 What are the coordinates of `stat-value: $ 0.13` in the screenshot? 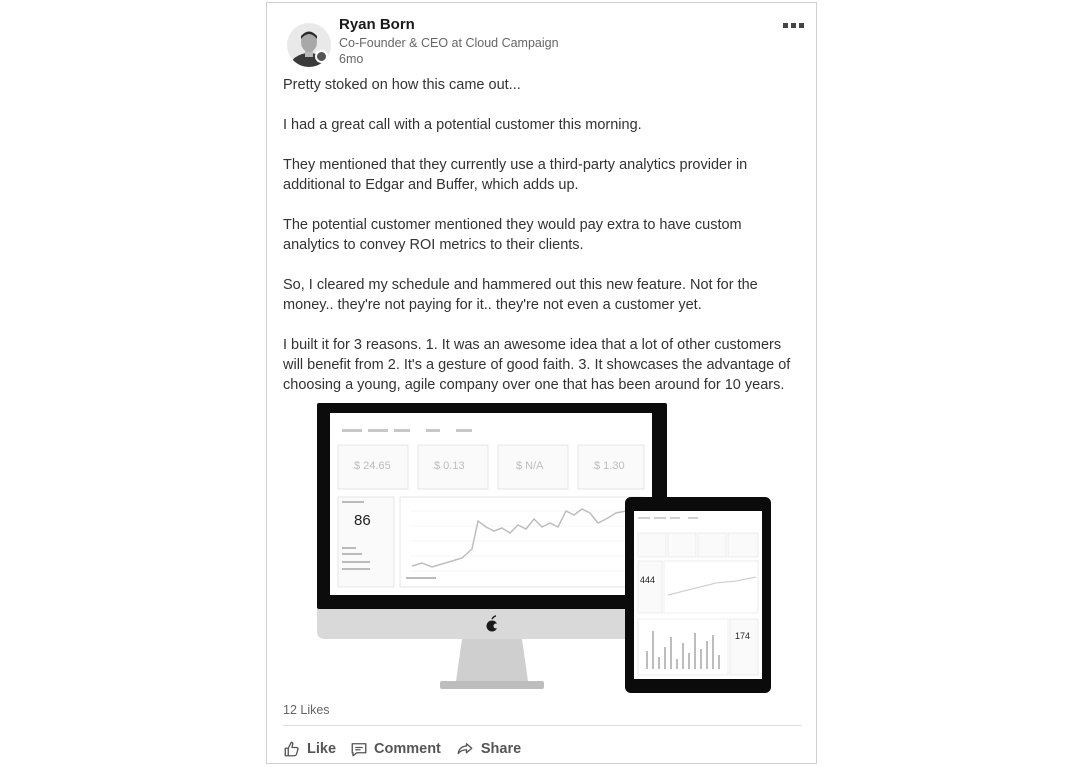 It's located at (449, 466).